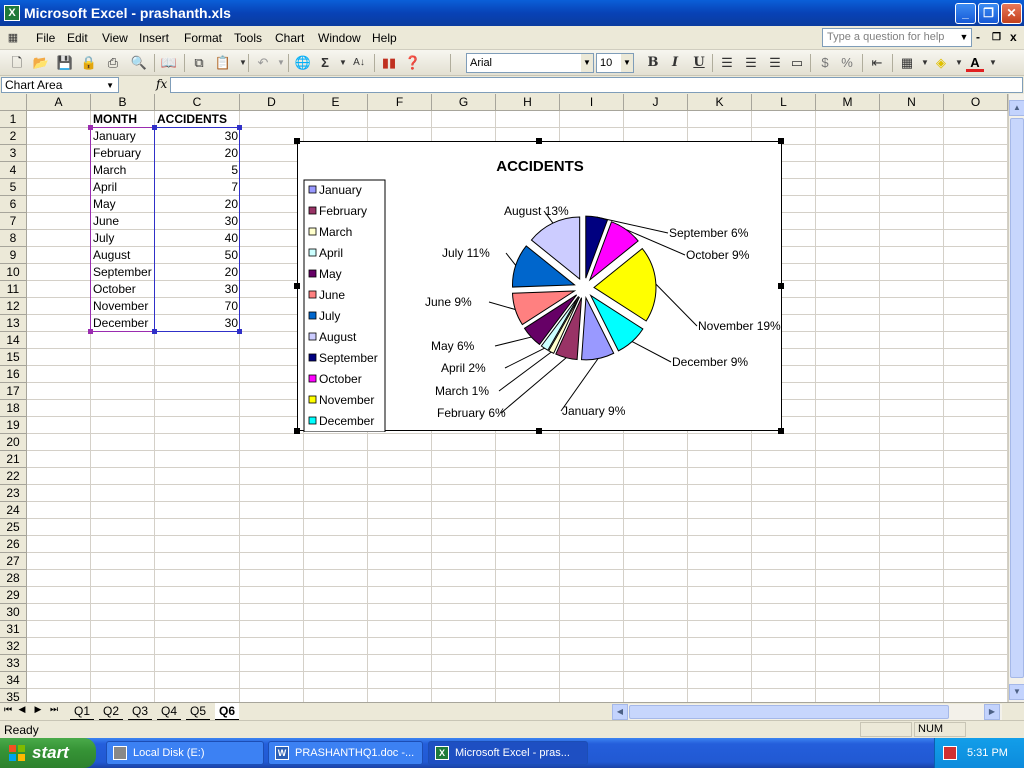  What do you see at coordinates (13, 408) in the screenshot?
I see `row-header-18: 18` at bounding box center [13, 408].